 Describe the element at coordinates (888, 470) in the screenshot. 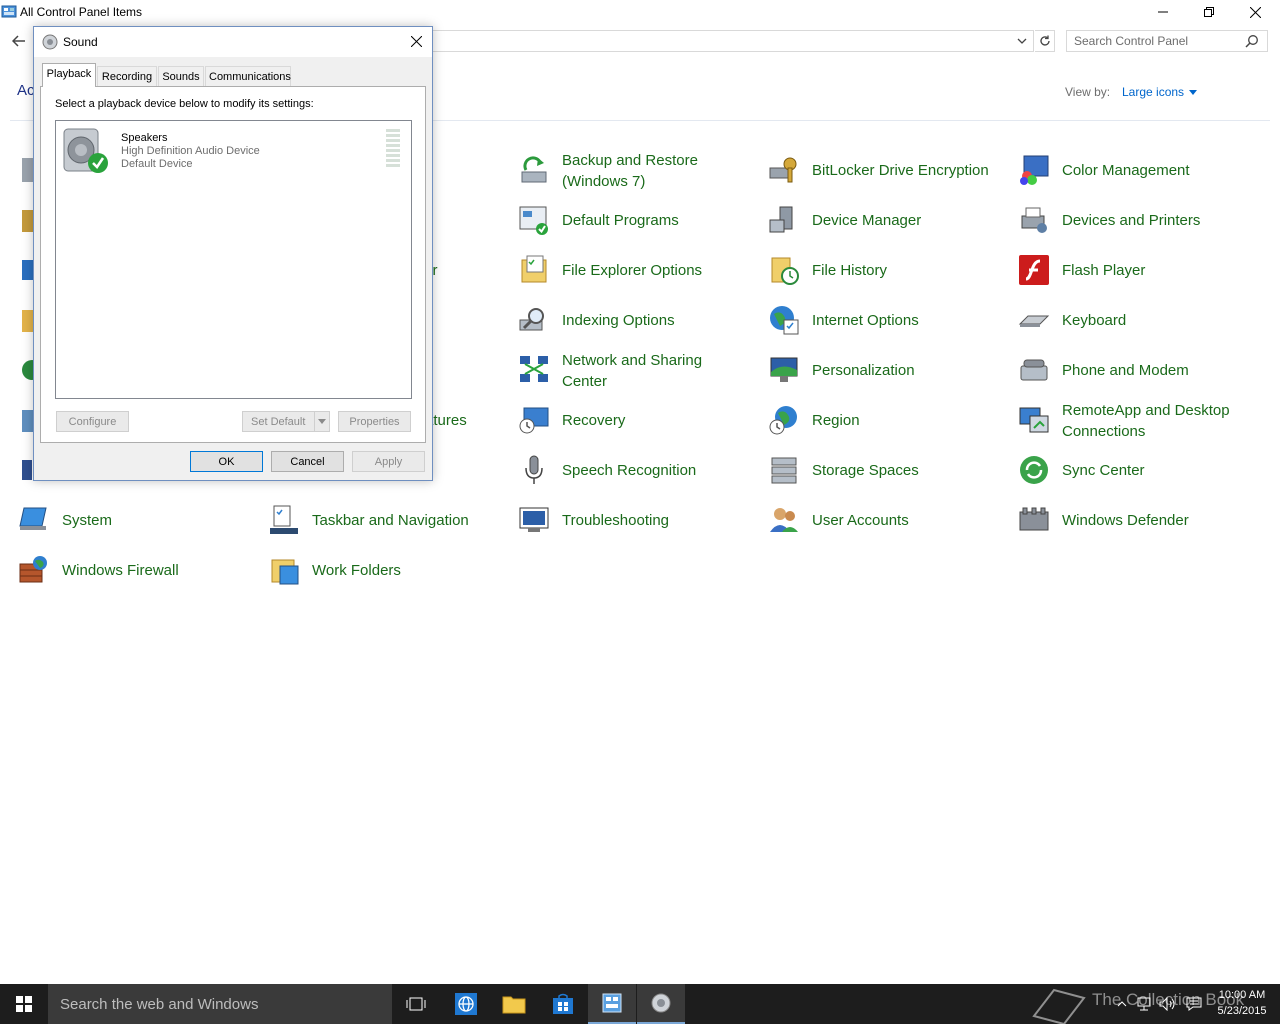

I see `cp-item-storage-spaces: Storage Spaces` at that location.